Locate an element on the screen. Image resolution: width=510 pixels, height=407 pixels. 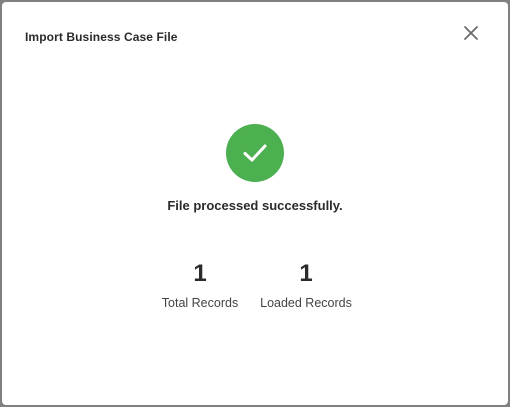
loaded-records-stat: 1 Loaded Records is located at coordinates (306, 285).